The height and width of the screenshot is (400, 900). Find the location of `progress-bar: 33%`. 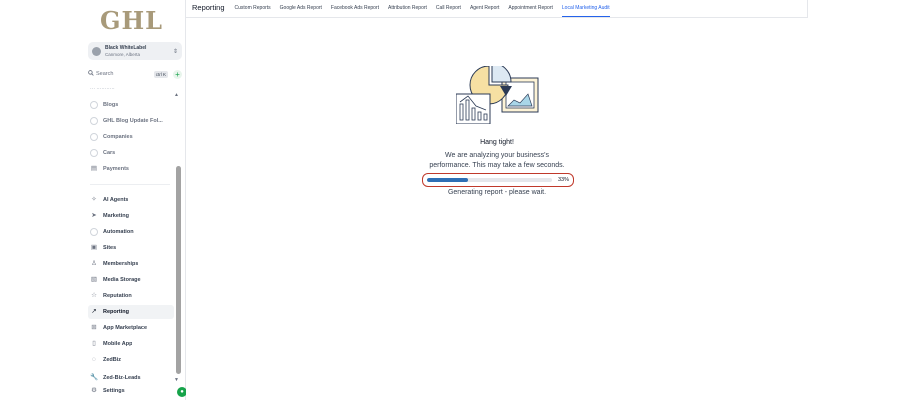

progress-bar: 33% is located at coordinates (498, 180).